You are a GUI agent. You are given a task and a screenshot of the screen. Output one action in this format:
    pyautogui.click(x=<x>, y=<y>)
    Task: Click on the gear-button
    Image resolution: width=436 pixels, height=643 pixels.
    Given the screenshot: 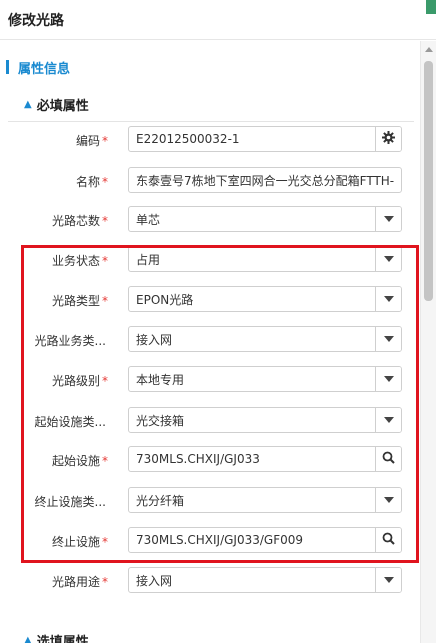 What is the action you would take?
    pyautogui.click(x=388, y=139)
    